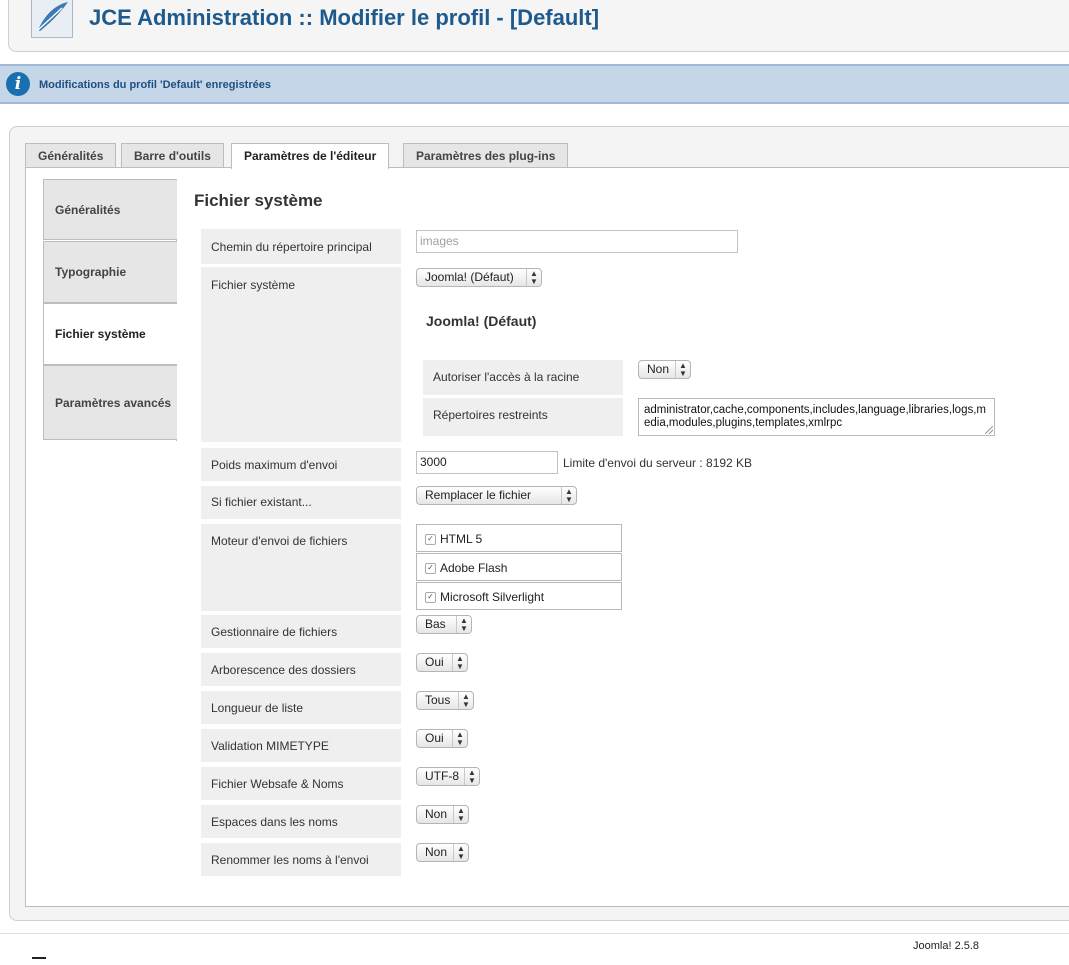 The image size is (1069, 965). Describe the element at coordinates (301, 669) in the screenshot. I see `label-folder-tree: Arborescence des dossiers` at that location.